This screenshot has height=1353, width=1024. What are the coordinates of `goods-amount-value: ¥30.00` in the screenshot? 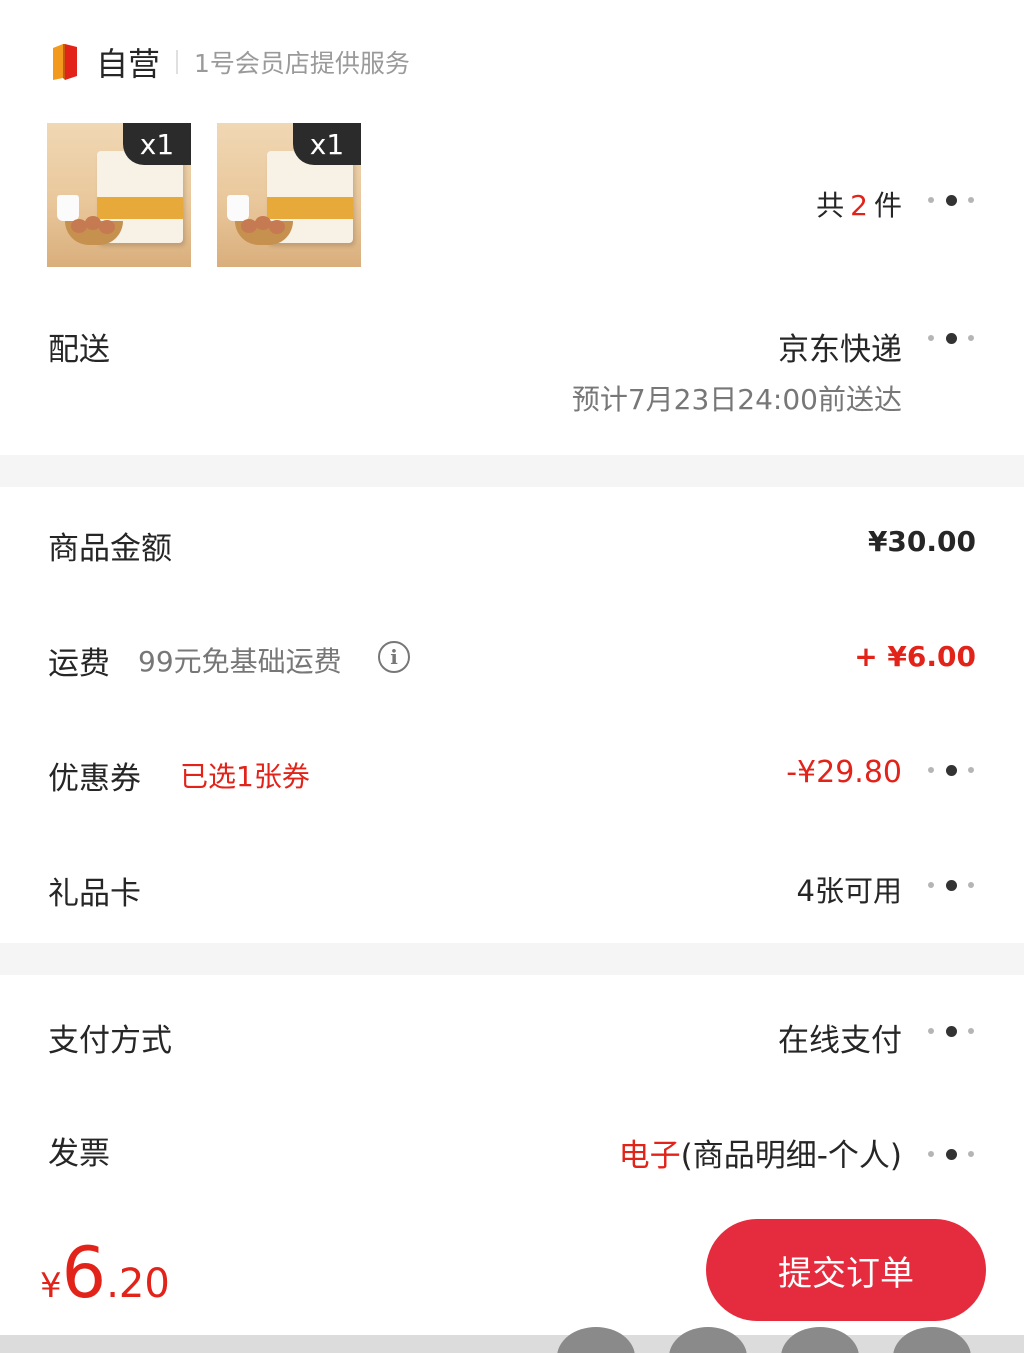 It's located at (921, 541).